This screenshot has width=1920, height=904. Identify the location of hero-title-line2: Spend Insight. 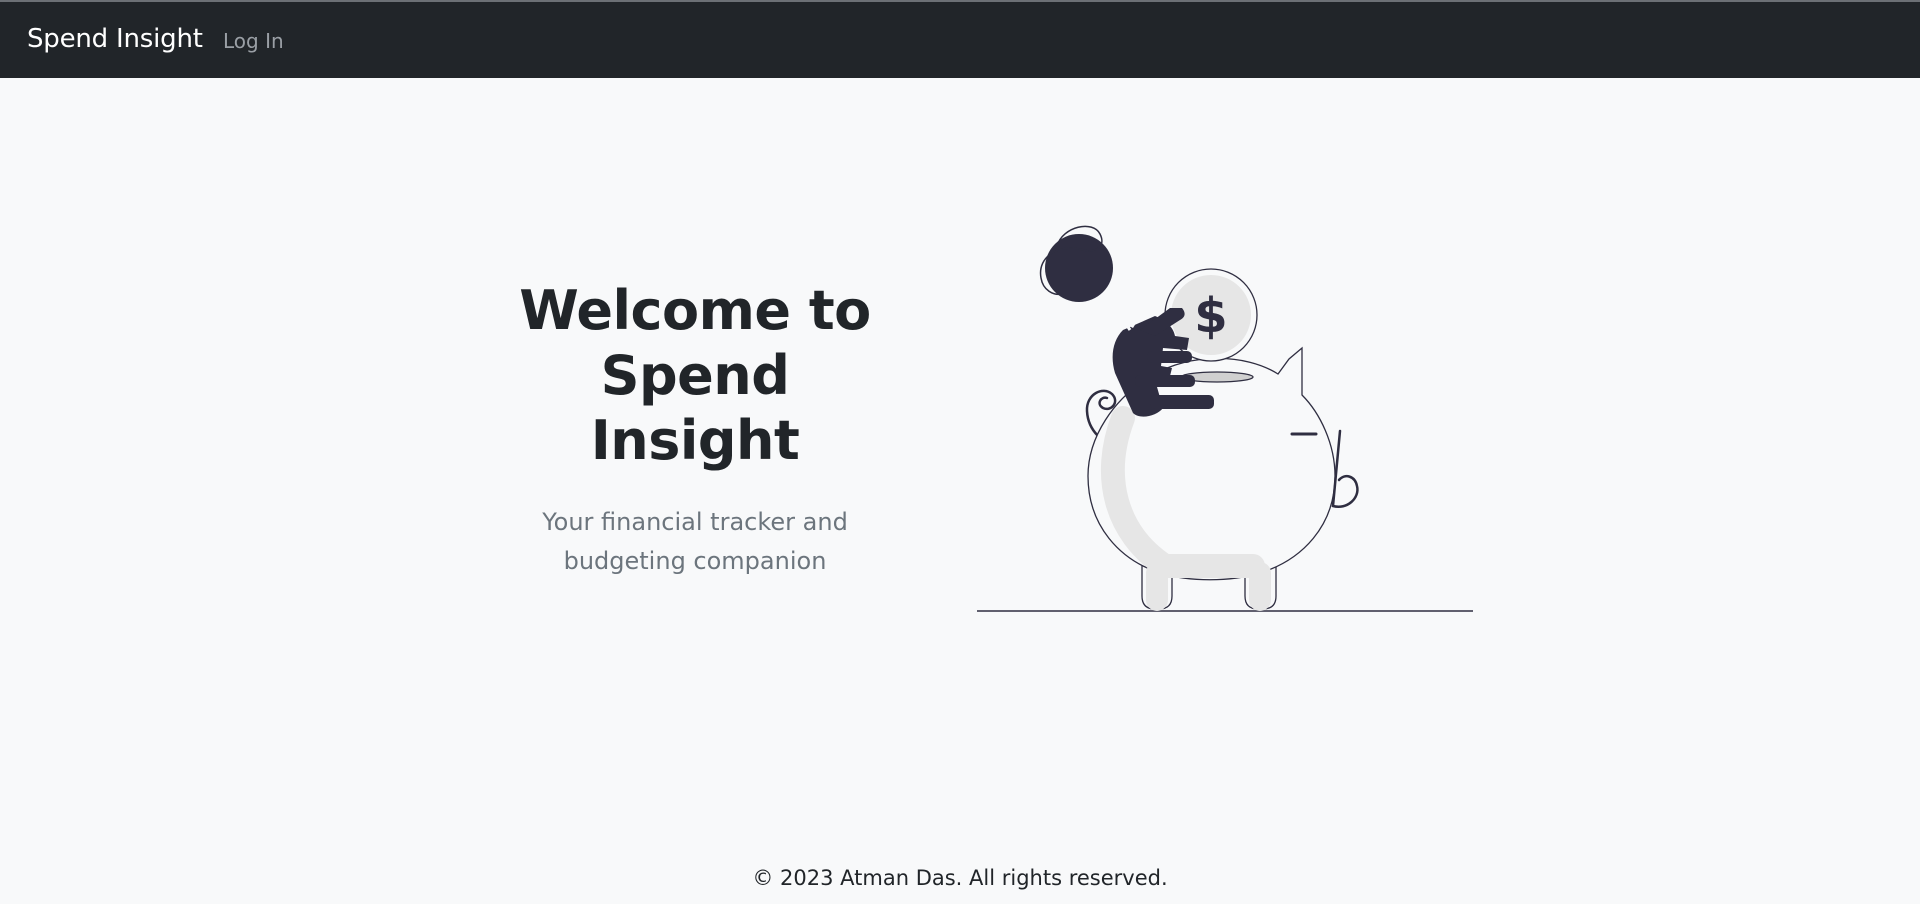
(695, 408).